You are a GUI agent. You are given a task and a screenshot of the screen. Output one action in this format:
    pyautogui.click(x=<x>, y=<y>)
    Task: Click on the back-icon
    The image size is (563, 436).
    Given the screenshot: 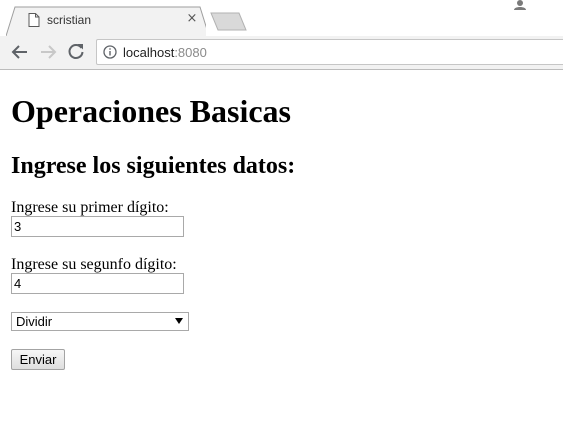 What is the action you would take?
    pyautogui.click(x=20, y=52)
    